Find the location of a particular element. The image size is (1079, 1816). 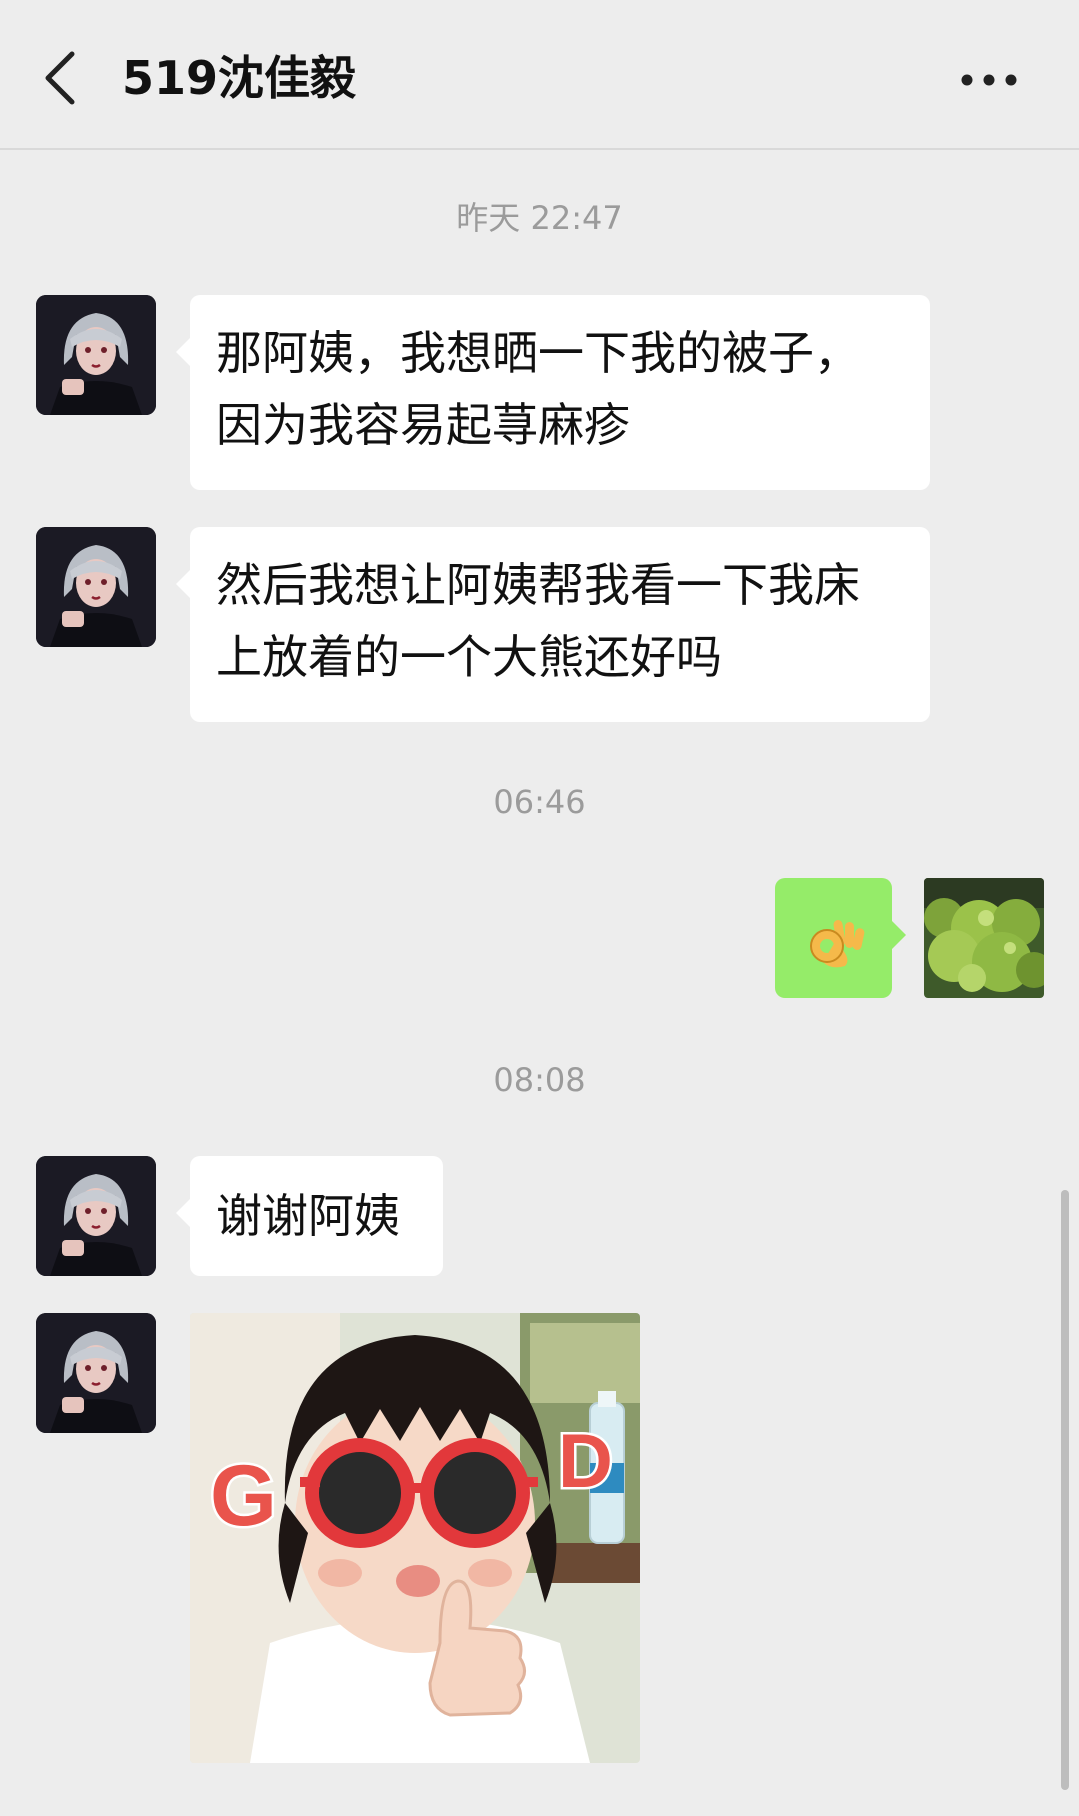

sticker-letter-d: D is located at coordinates (585, 1461).